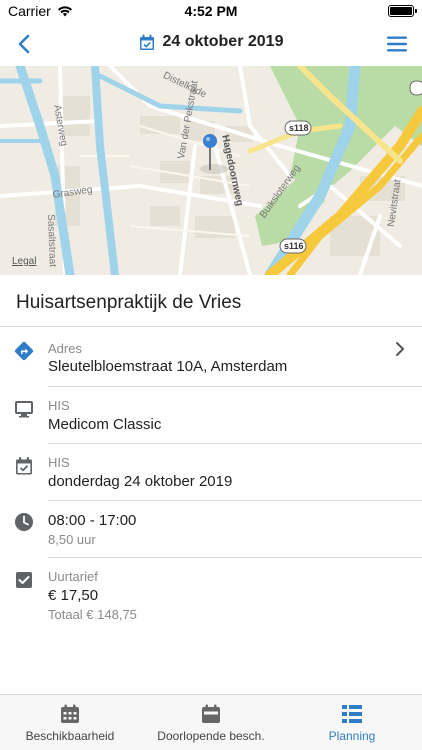 This screenshot has width=422, height=750. What do you see at coordinates (294, 246) in the screenshot?
I see `road-shield-label: s116` at bounding box center [294, 246].